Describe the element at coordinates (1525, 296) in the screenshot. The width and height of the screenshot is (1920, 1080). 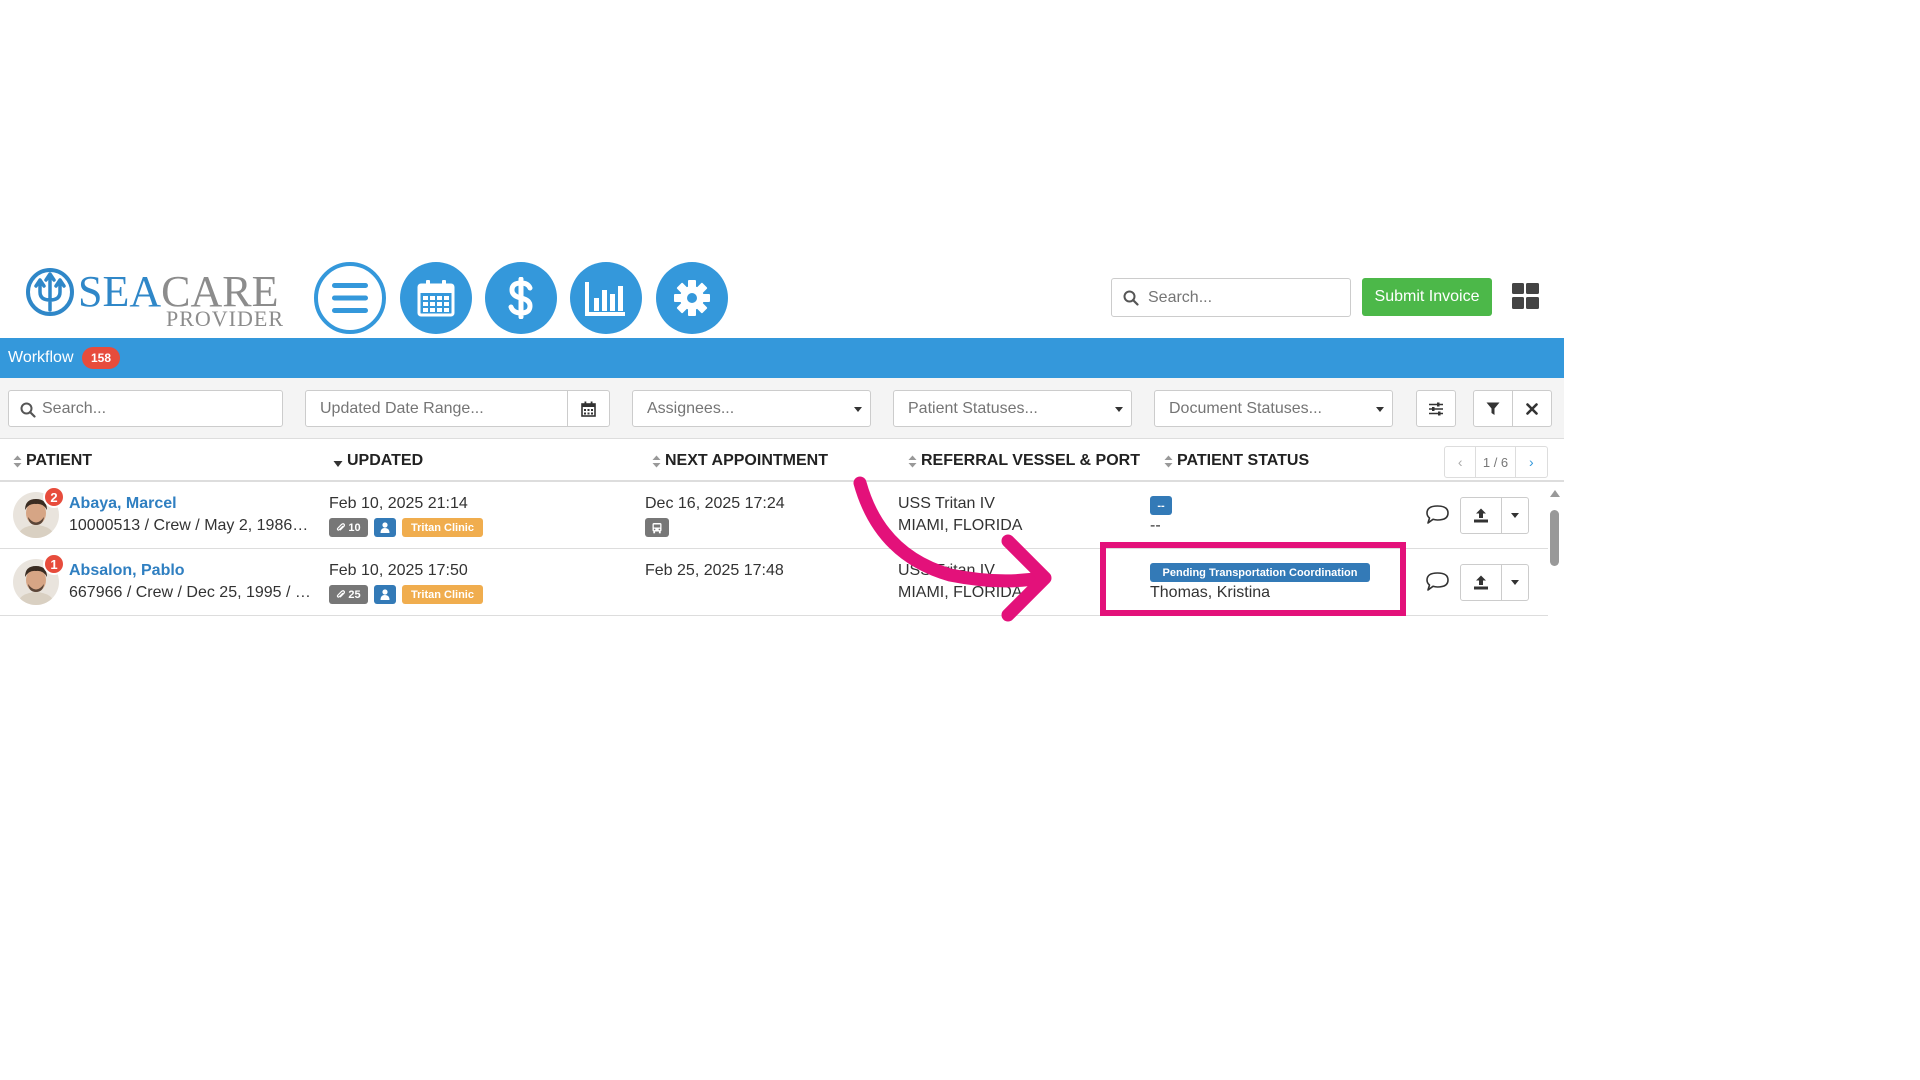
I see `grid-icon` at that location.